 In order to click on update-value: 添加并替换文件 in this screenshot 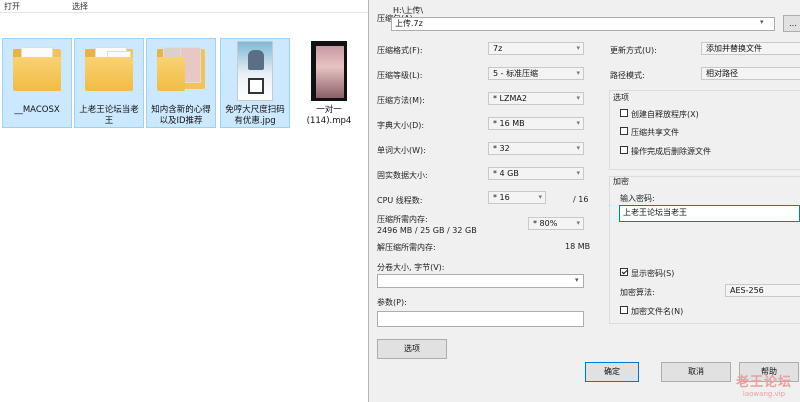, I will do `click(734, 48)`.